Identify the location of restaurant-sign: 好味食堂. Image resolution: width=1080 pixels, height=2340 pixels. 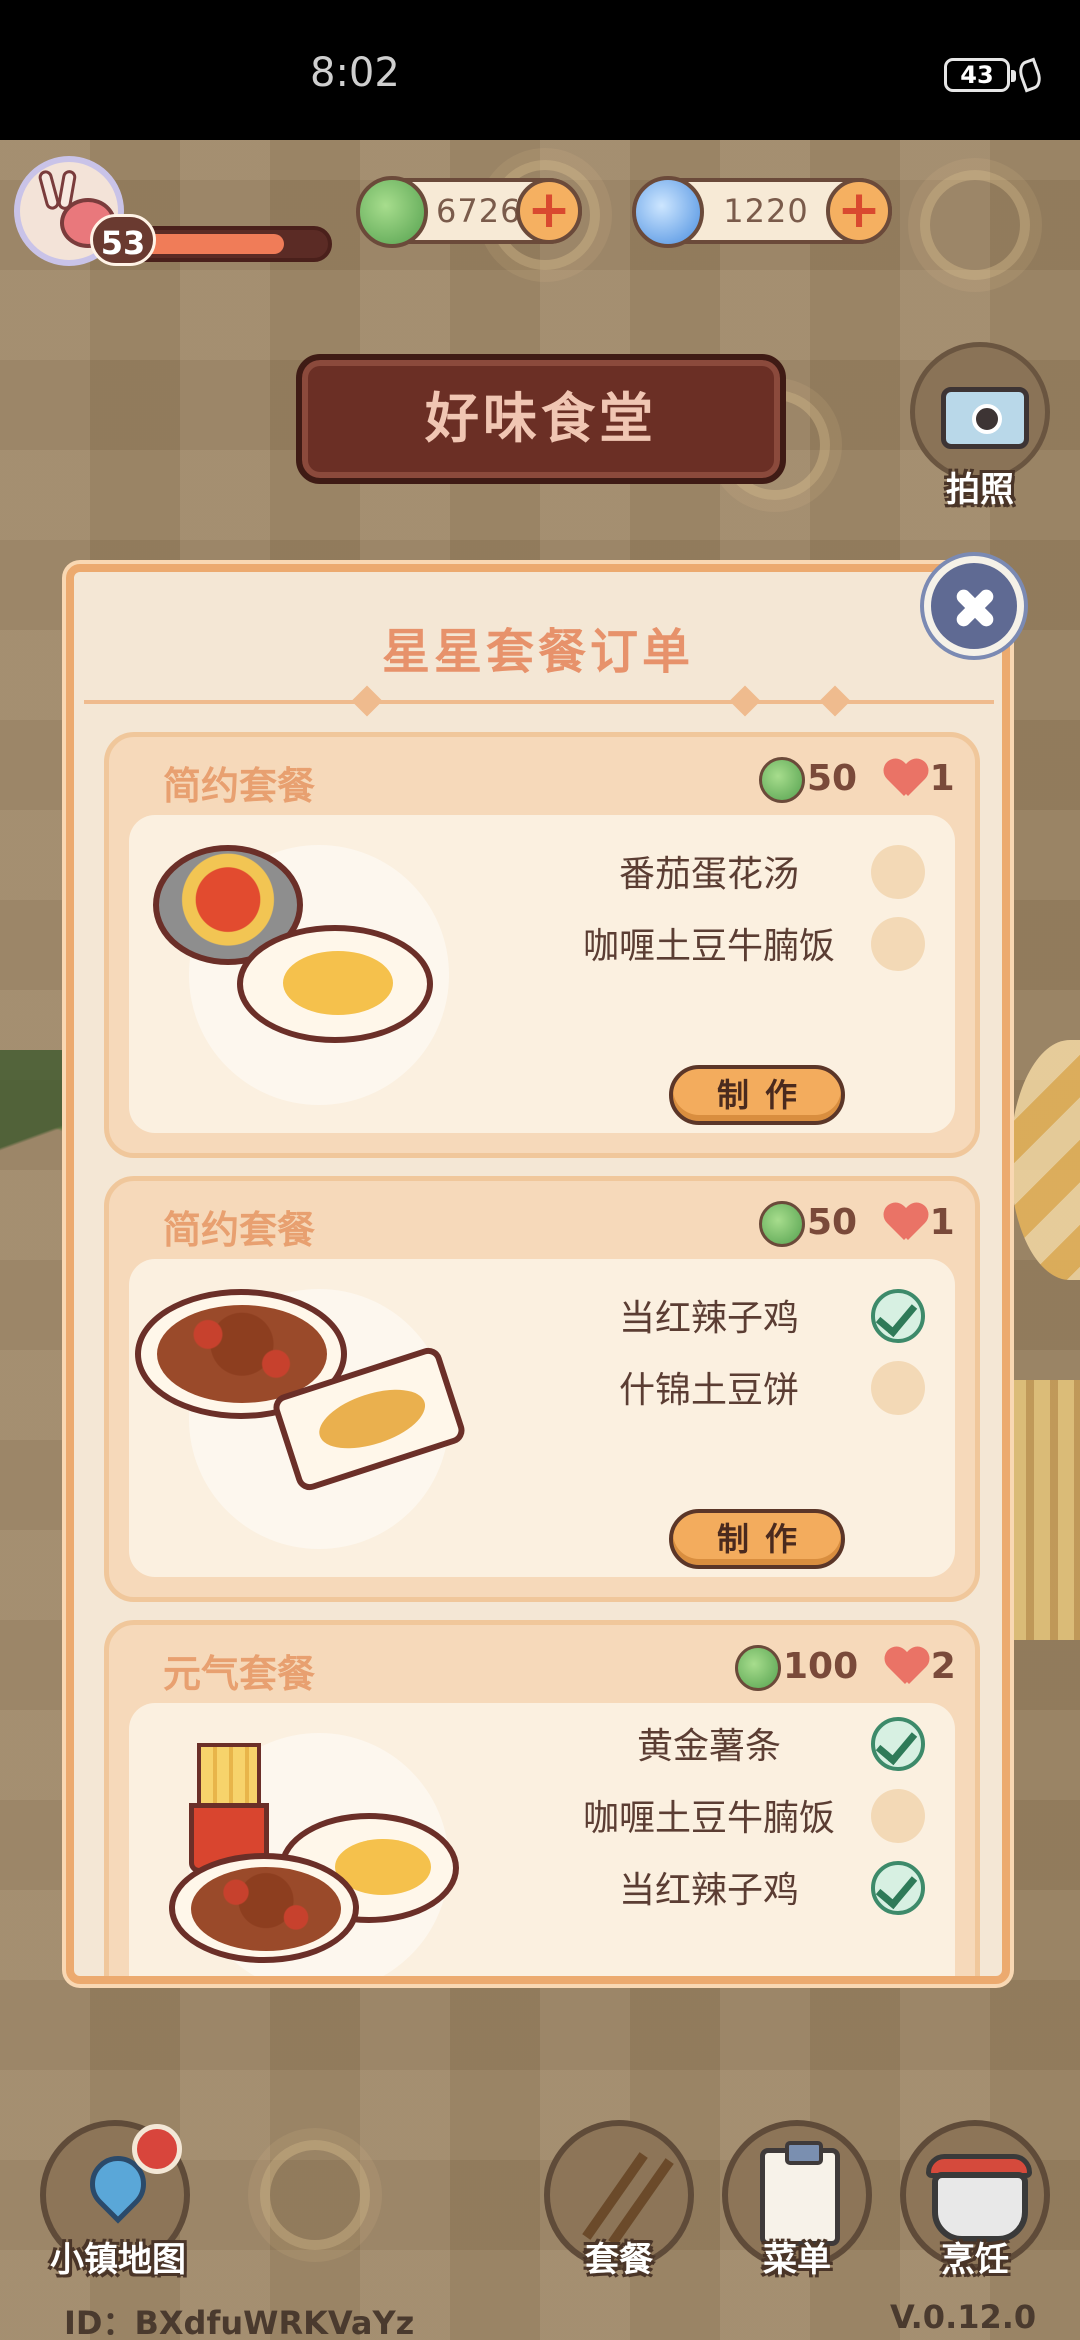
(541, 419).